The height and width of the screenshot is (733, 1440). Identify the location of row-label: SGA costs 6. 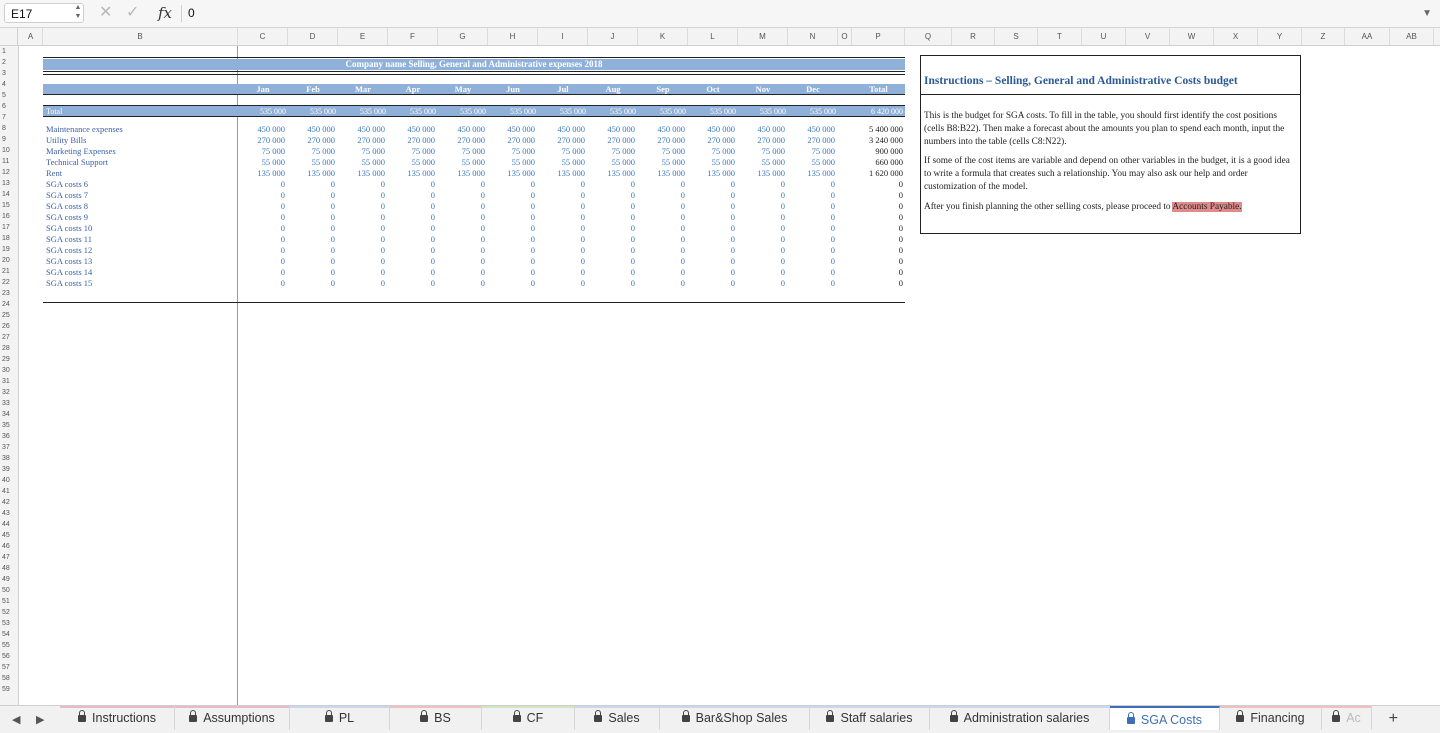
(67, 184).